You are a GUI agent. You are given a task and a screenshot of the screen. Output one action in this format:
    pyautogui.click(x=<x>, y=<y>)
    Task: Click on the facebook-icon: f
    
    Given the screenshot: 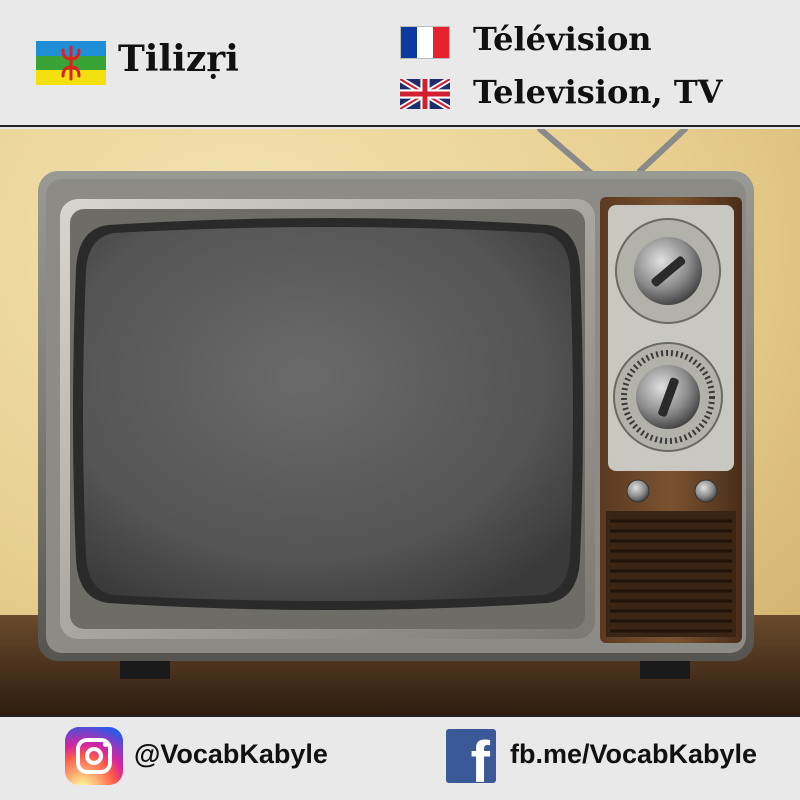 What is the action you would take?
    pyautogui.click(x=471, y=756)
    